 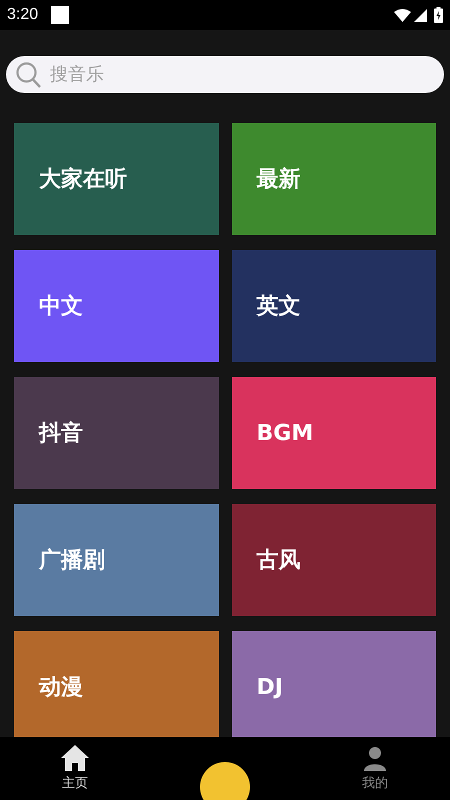 I want to click on category-tile: DJ, so click(x=334, y=684).